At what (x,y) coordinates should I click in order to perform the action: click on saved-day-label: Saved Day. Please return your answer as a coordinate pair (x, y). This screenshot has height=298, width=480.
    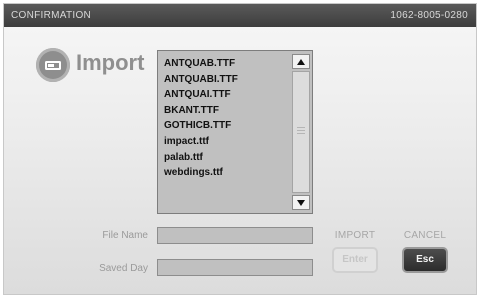
    Looking at the image, I should click on (123, 268).